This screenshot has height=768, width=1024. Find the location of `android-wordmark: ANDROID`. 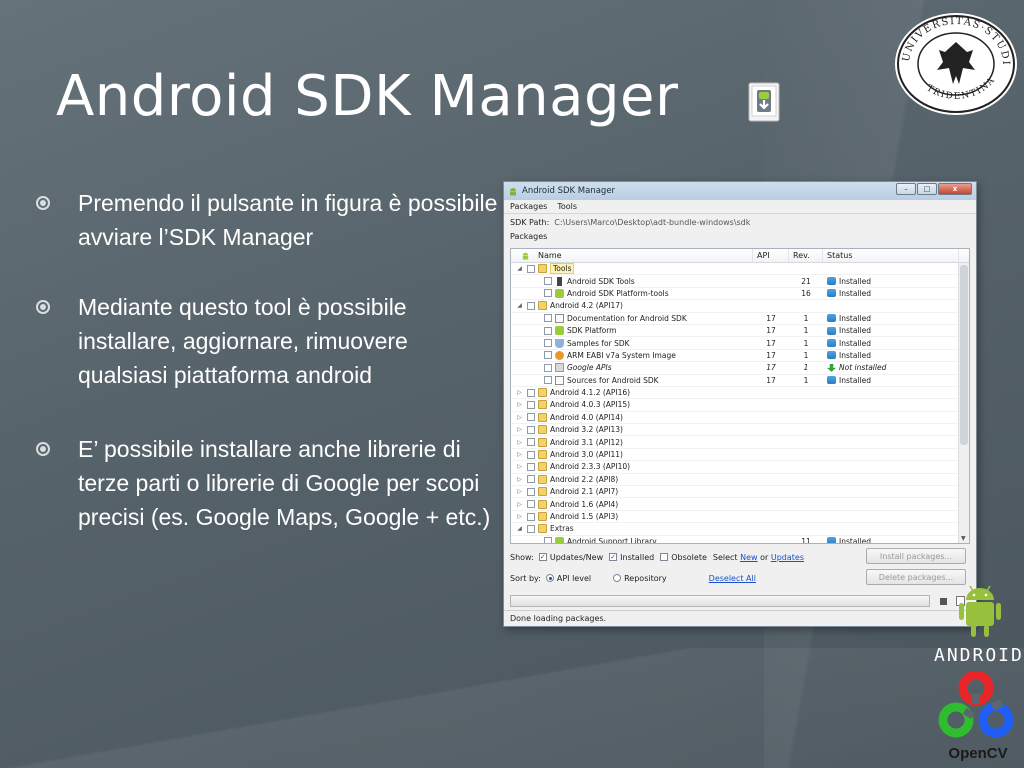

android-wordmark: ANDROID is located at coordinates (979, 655).